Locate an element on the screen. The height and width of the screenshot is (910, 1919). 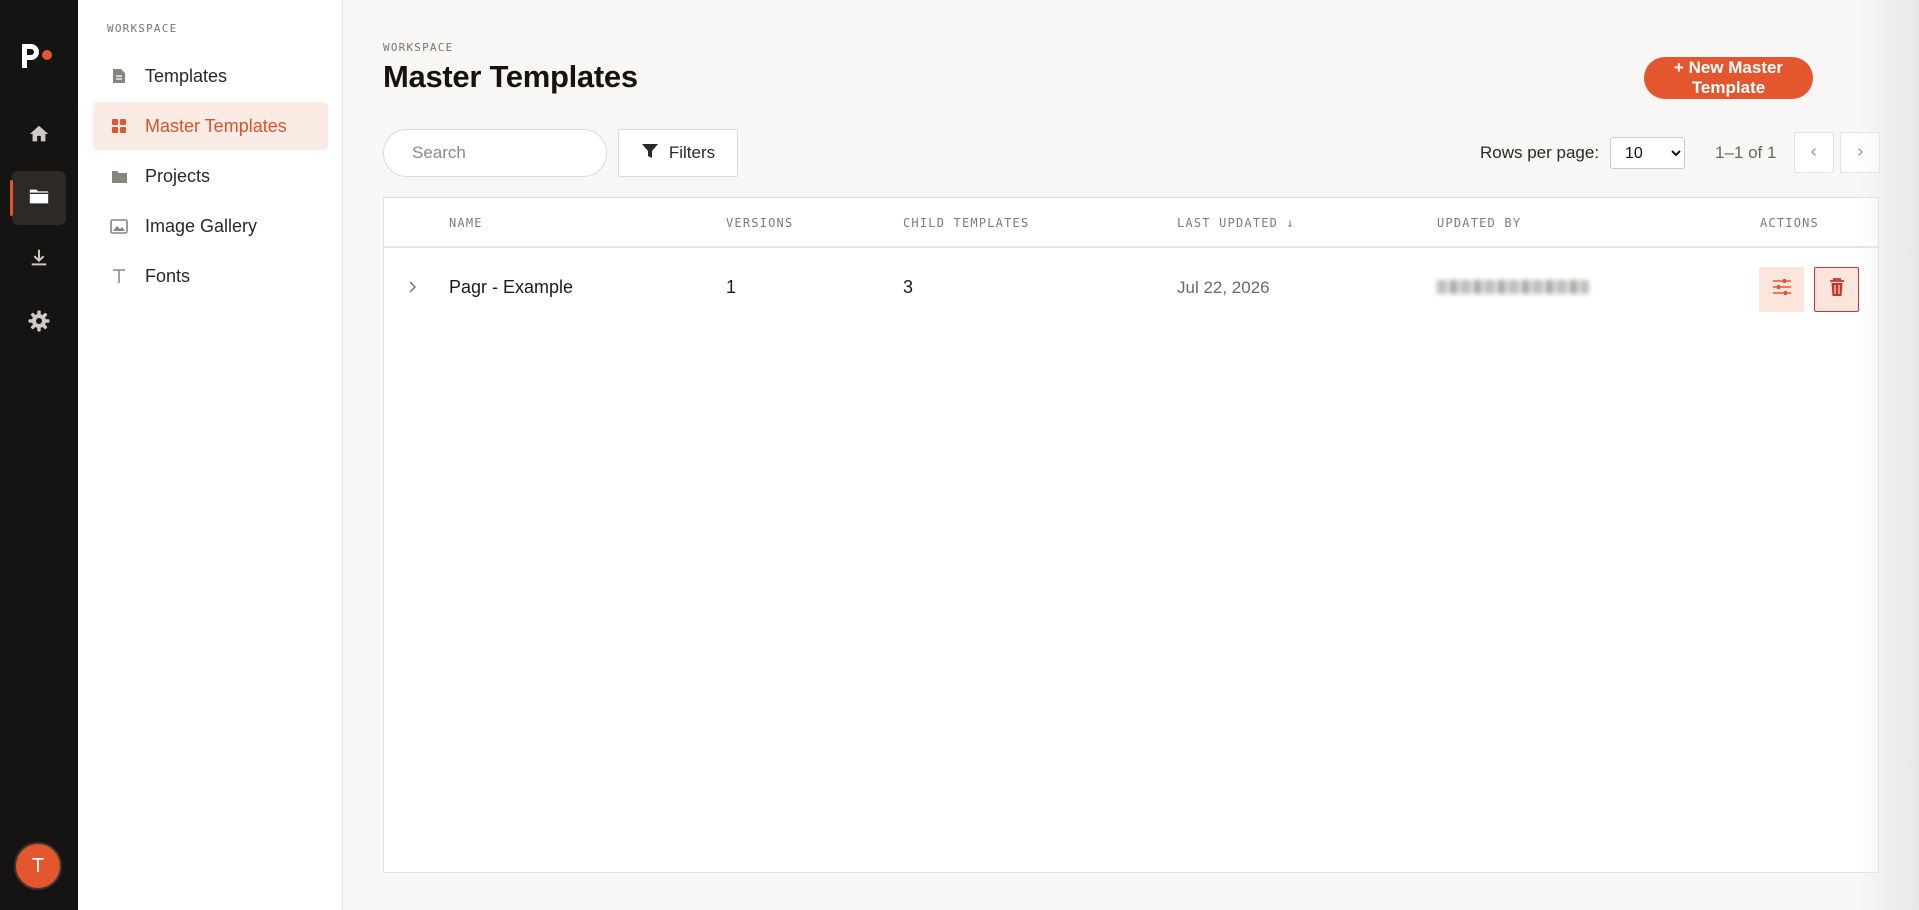
versions-count: 1 is located at coordinates (731, 287).